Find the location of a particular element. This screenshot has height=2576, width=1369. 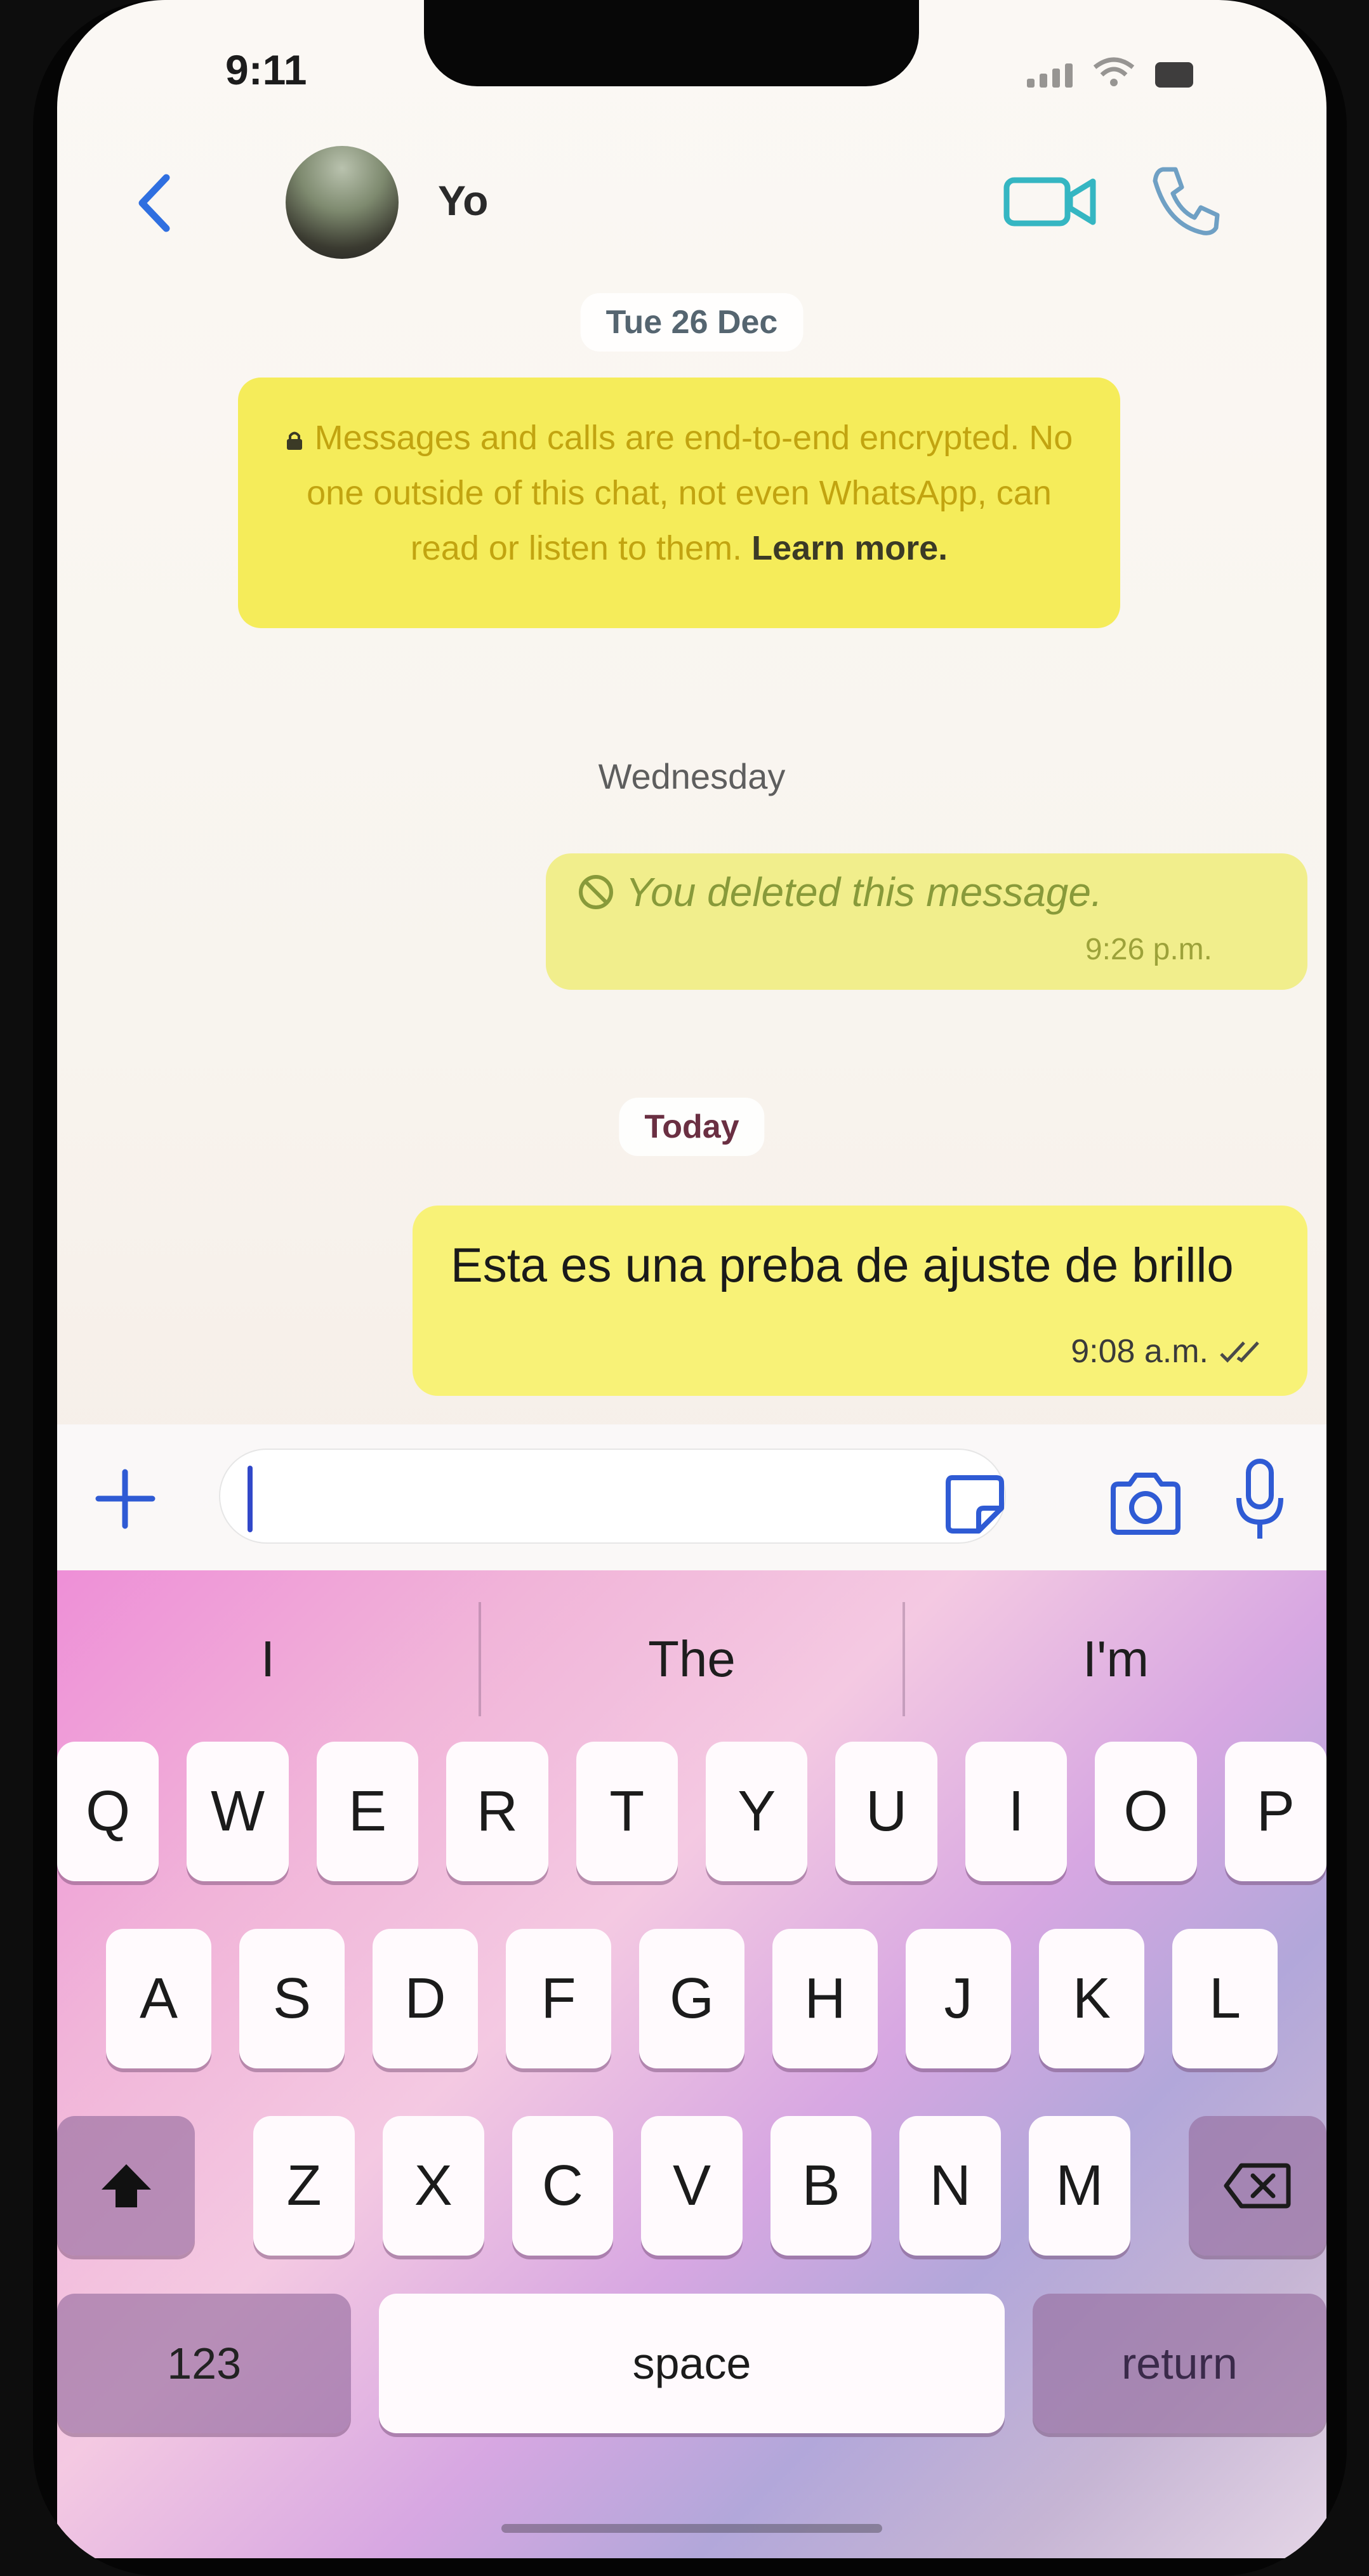

key-g: G is located at coordinates (691, 1998).